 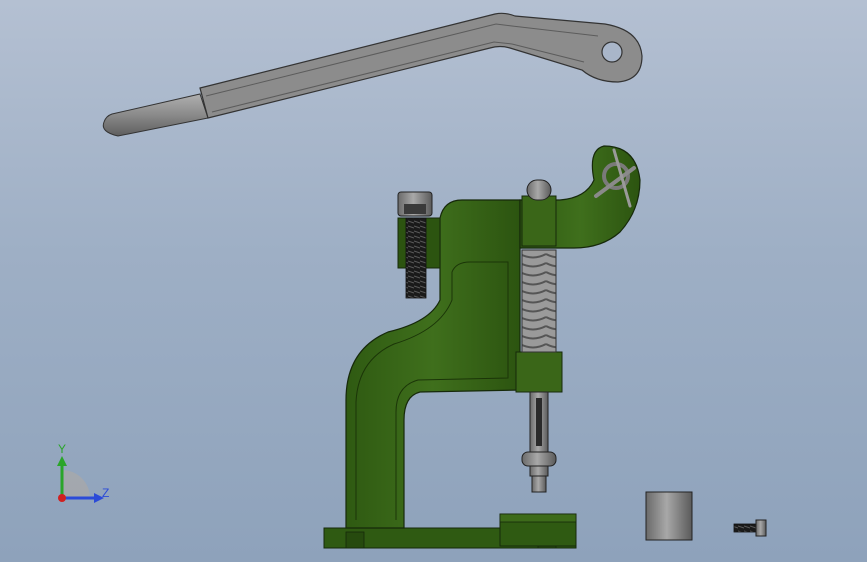 I want to click on sleeve, so click(x=669, y=516).